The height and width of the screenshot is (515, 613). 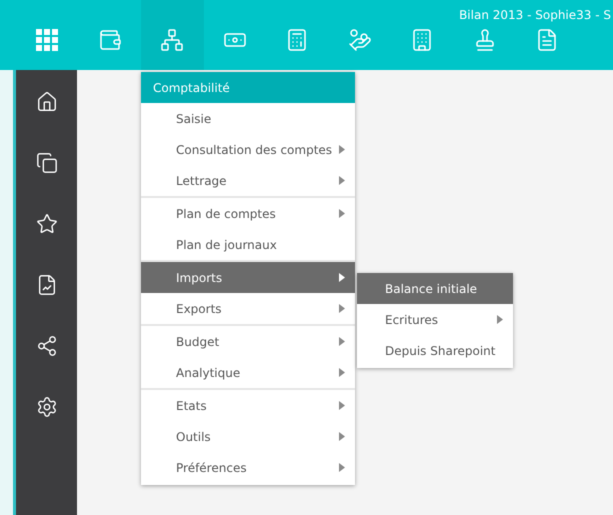 What do you see at coordinates (435, 319) in the screenshot?
I see `menu-item: Ecritures` at bounding box center [435, 319].